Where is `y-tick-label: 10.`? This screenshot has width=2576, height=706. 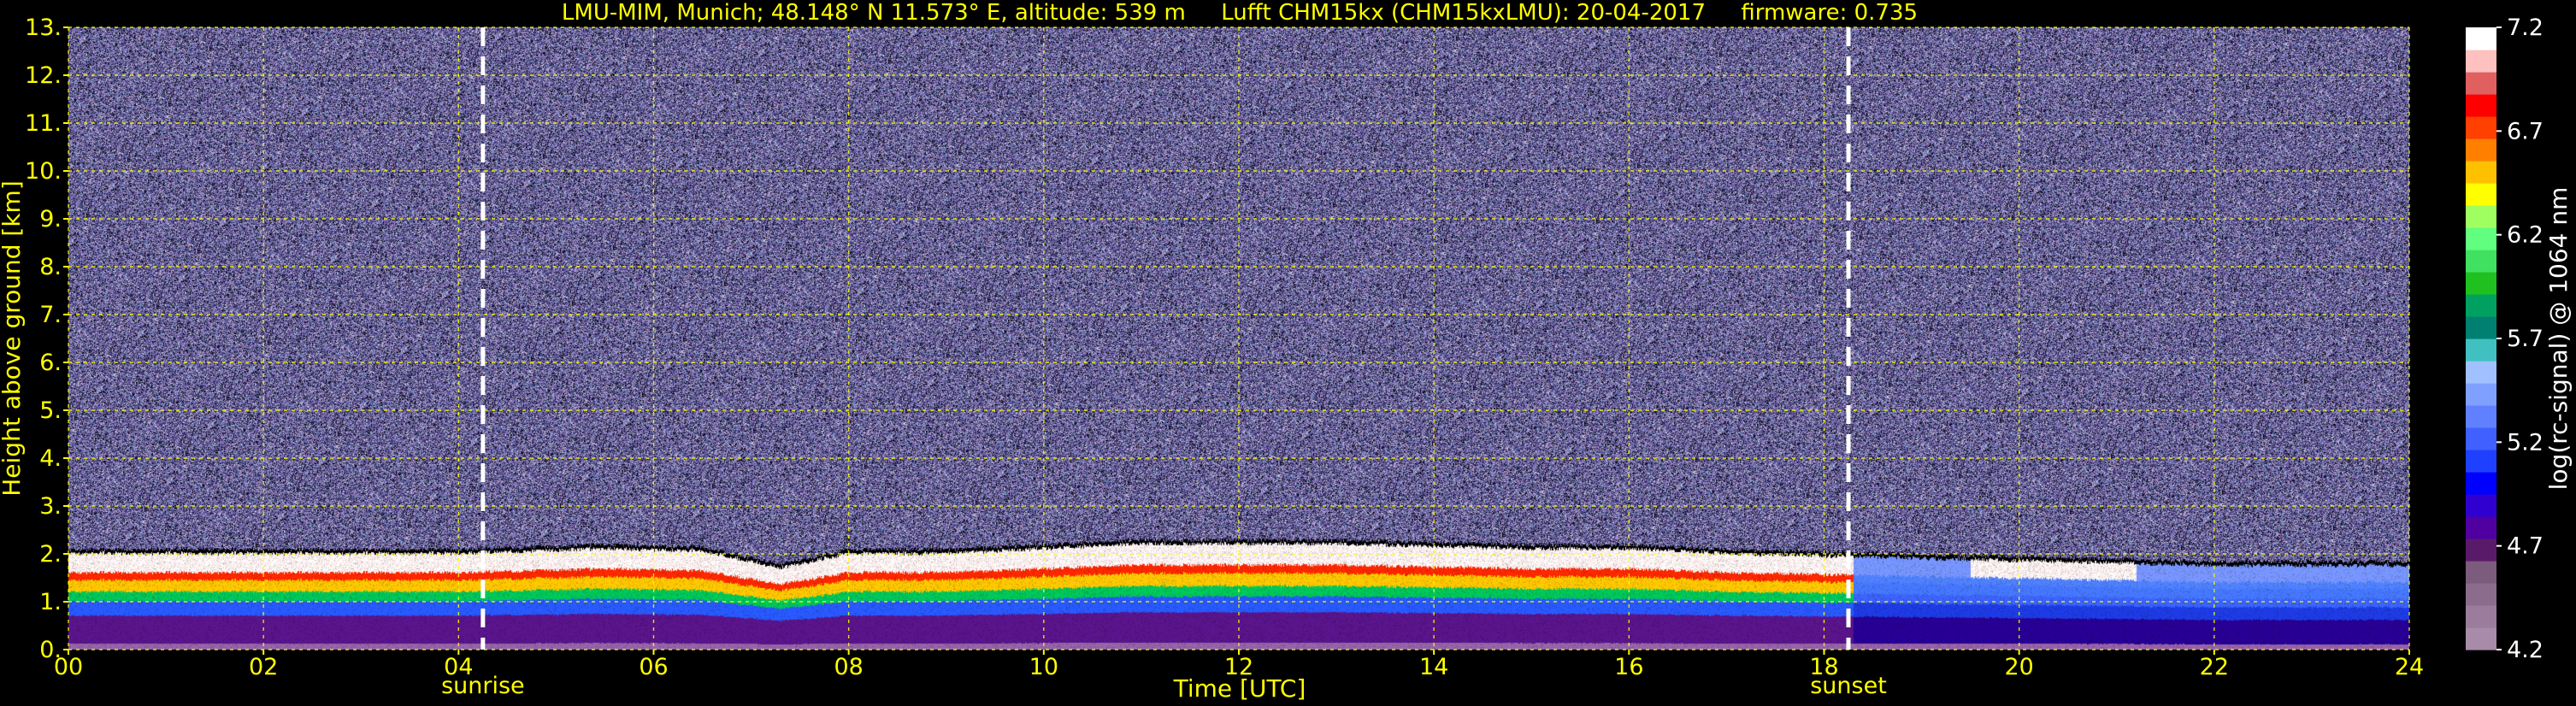
y-tick-label: 10. is located at coordinates (44, 171).